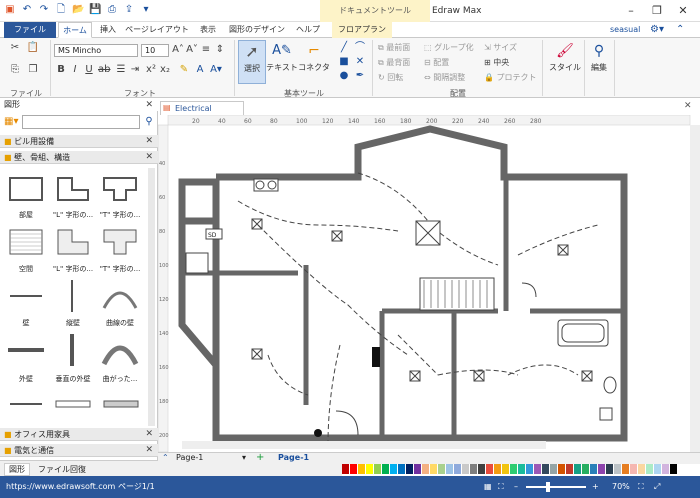 The width and height of the screenshot is (700, 498). Describe the element at coordinates (135, 70) in the screenshot. I see `indent-icon: ⇥` at that location.